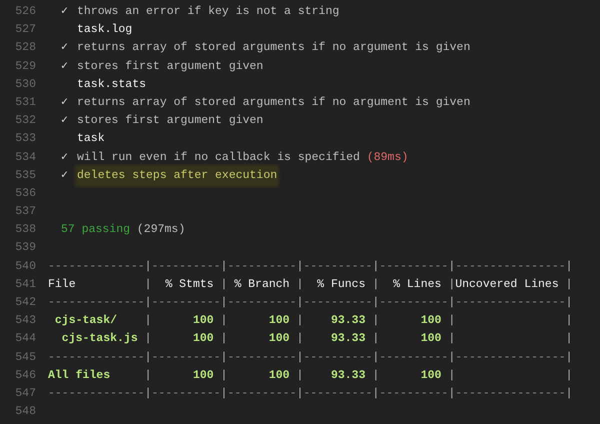 Image resolution: width=600 pixels, height=424 pixels. I want to click on test-duration: (89ms), so click(387, 158).